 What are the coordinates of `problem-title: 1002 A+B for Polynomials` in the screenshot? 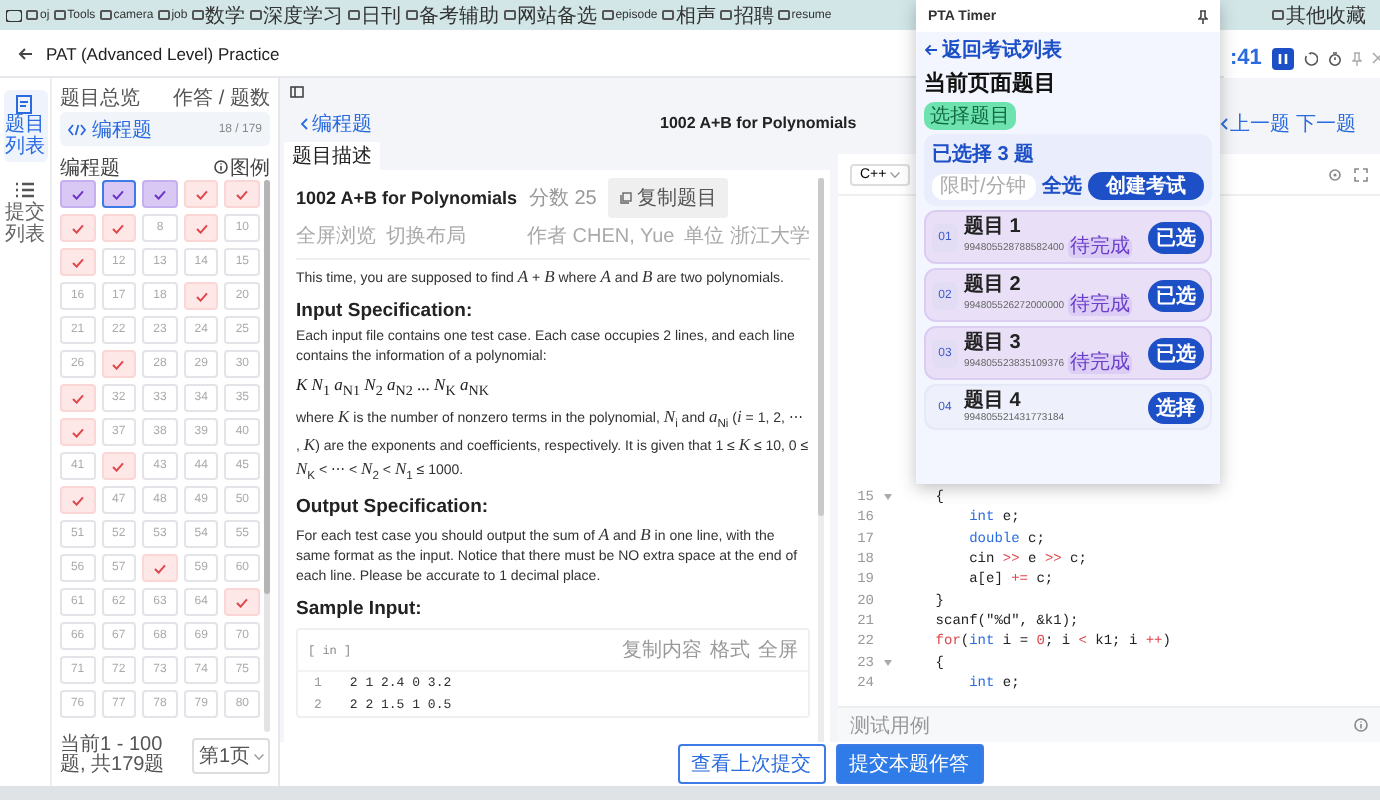 It's located at (758, 123).